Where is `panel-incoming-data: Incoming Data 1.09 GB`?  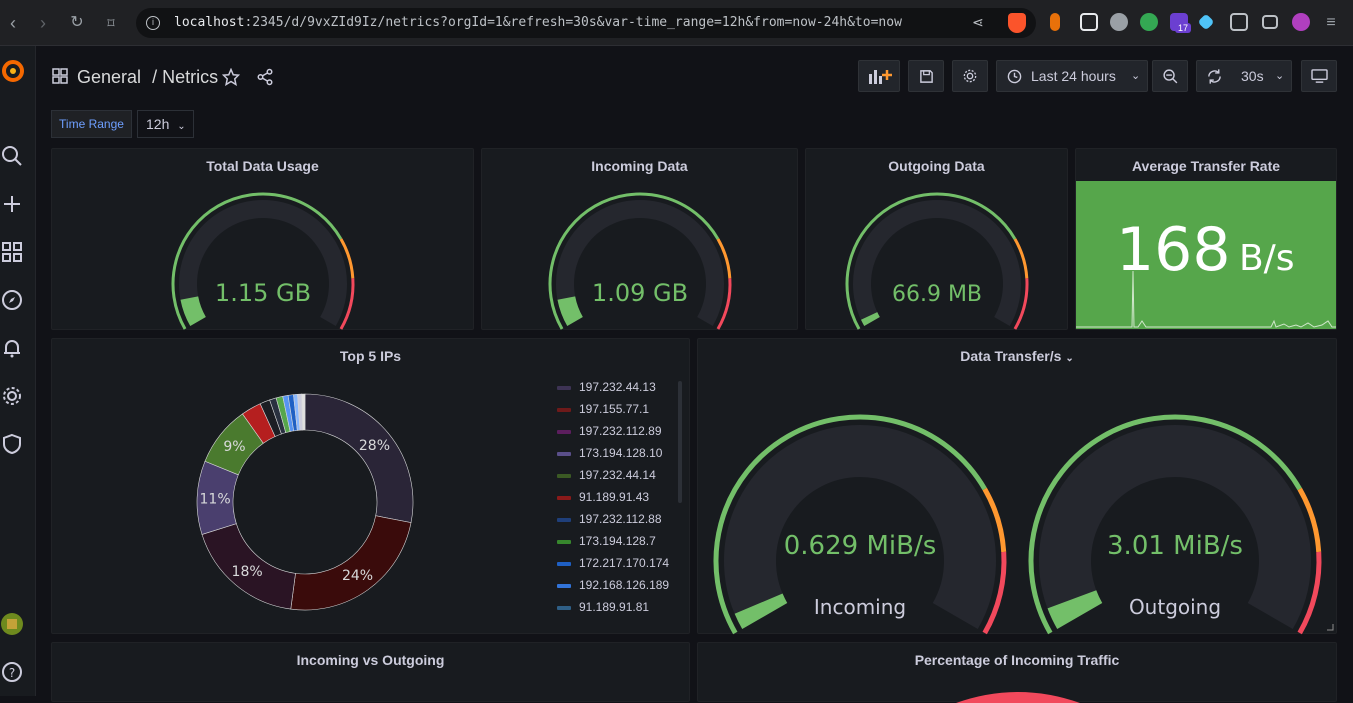 panel-incoming-data: Incoming Data 1.09 GB is located at coordinates (639, 239).